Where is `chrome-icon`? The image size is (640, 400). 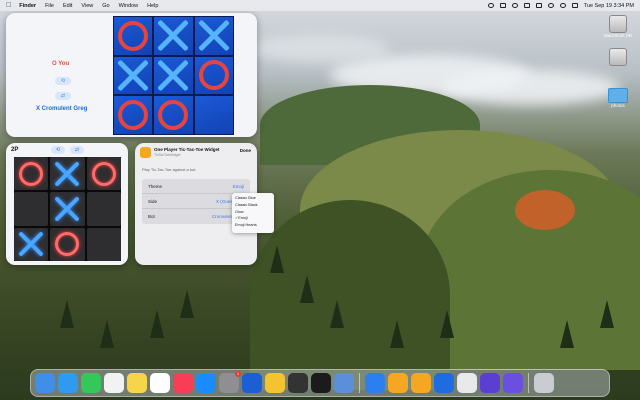
chrome-icon is located at coordinates (275, 383).